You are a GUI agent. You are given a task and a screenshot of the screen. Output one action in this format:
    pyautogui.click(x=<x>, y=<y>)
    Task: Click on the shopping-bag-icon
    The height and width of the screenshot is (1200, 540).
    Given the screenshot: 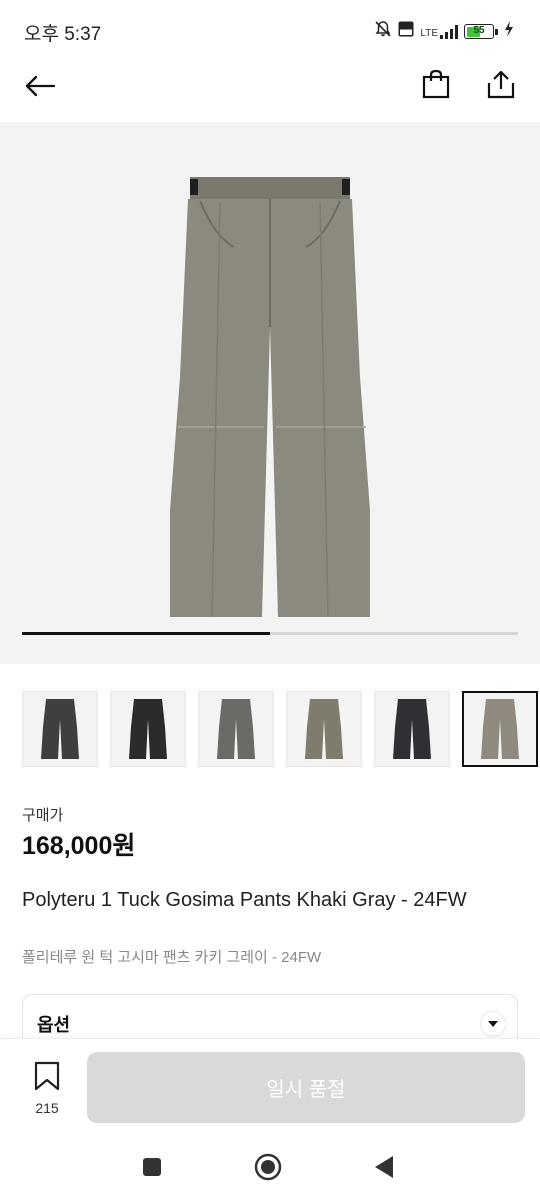 What is the action you would take?
    pyautogui.click(x=436, y=86)
    